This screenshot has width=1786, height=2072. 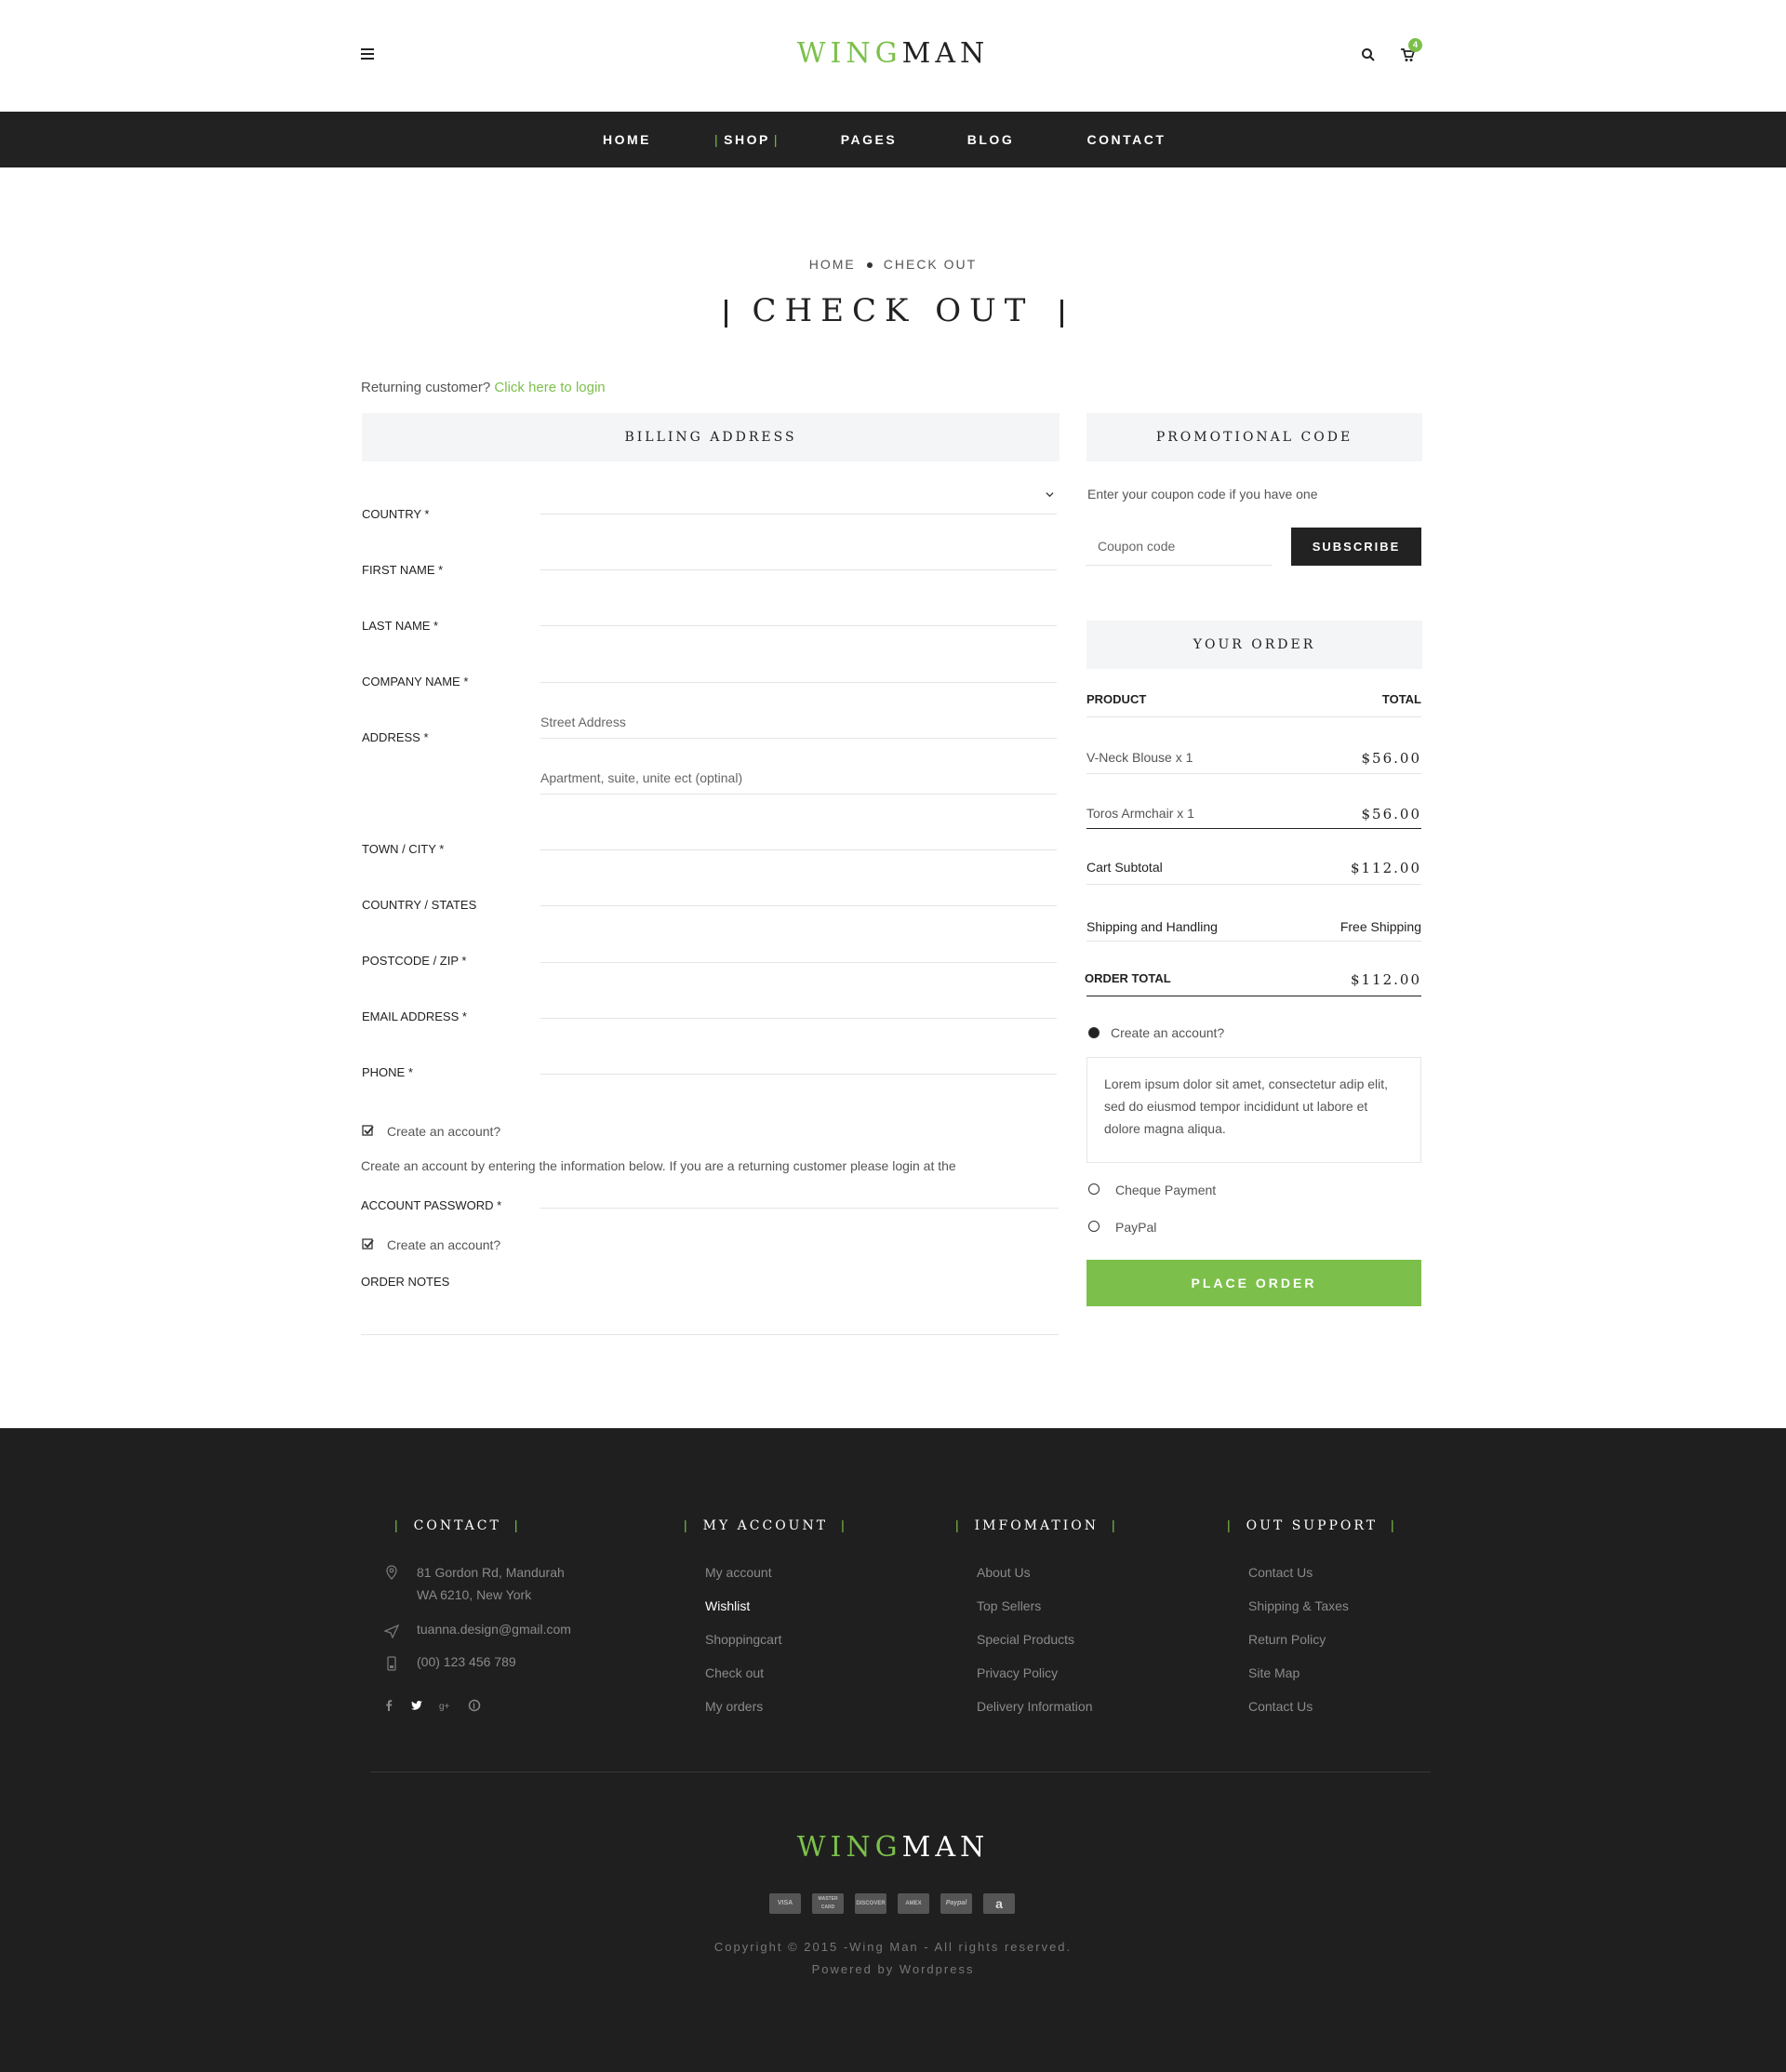 I want to click on footer-link-return-policy: Return Policy, so click(x=1287, y=1640).